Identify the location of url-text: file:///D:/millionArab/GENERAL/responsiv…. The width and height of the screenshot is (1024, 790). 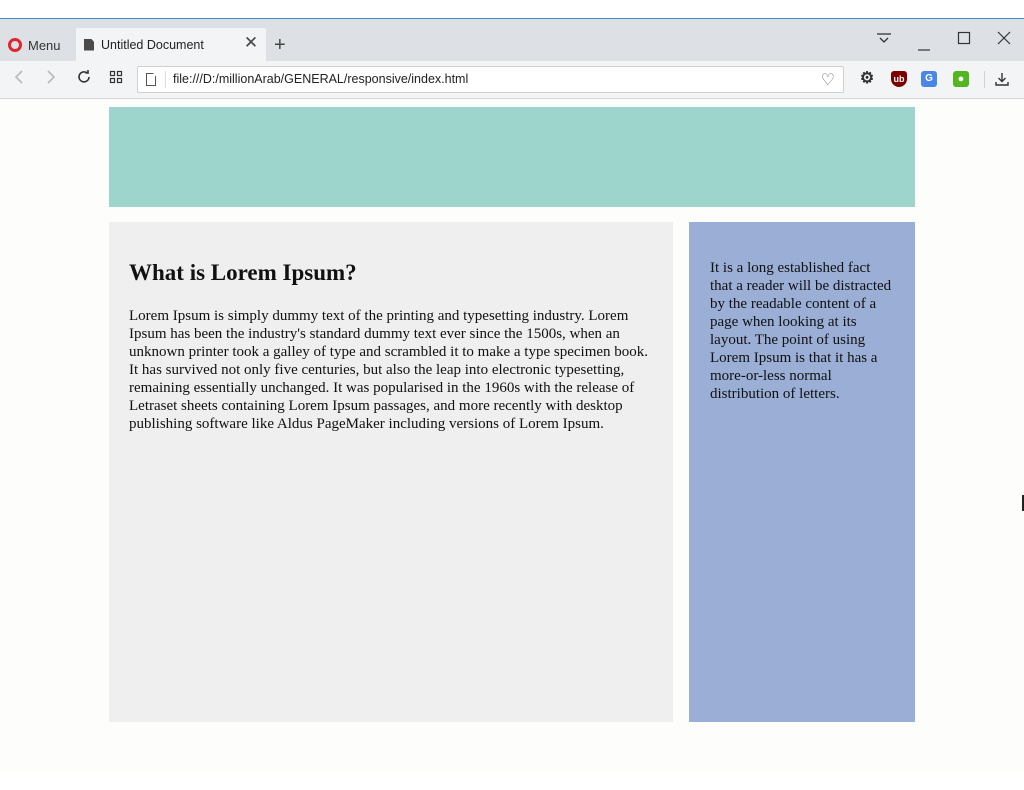
(320, 79).